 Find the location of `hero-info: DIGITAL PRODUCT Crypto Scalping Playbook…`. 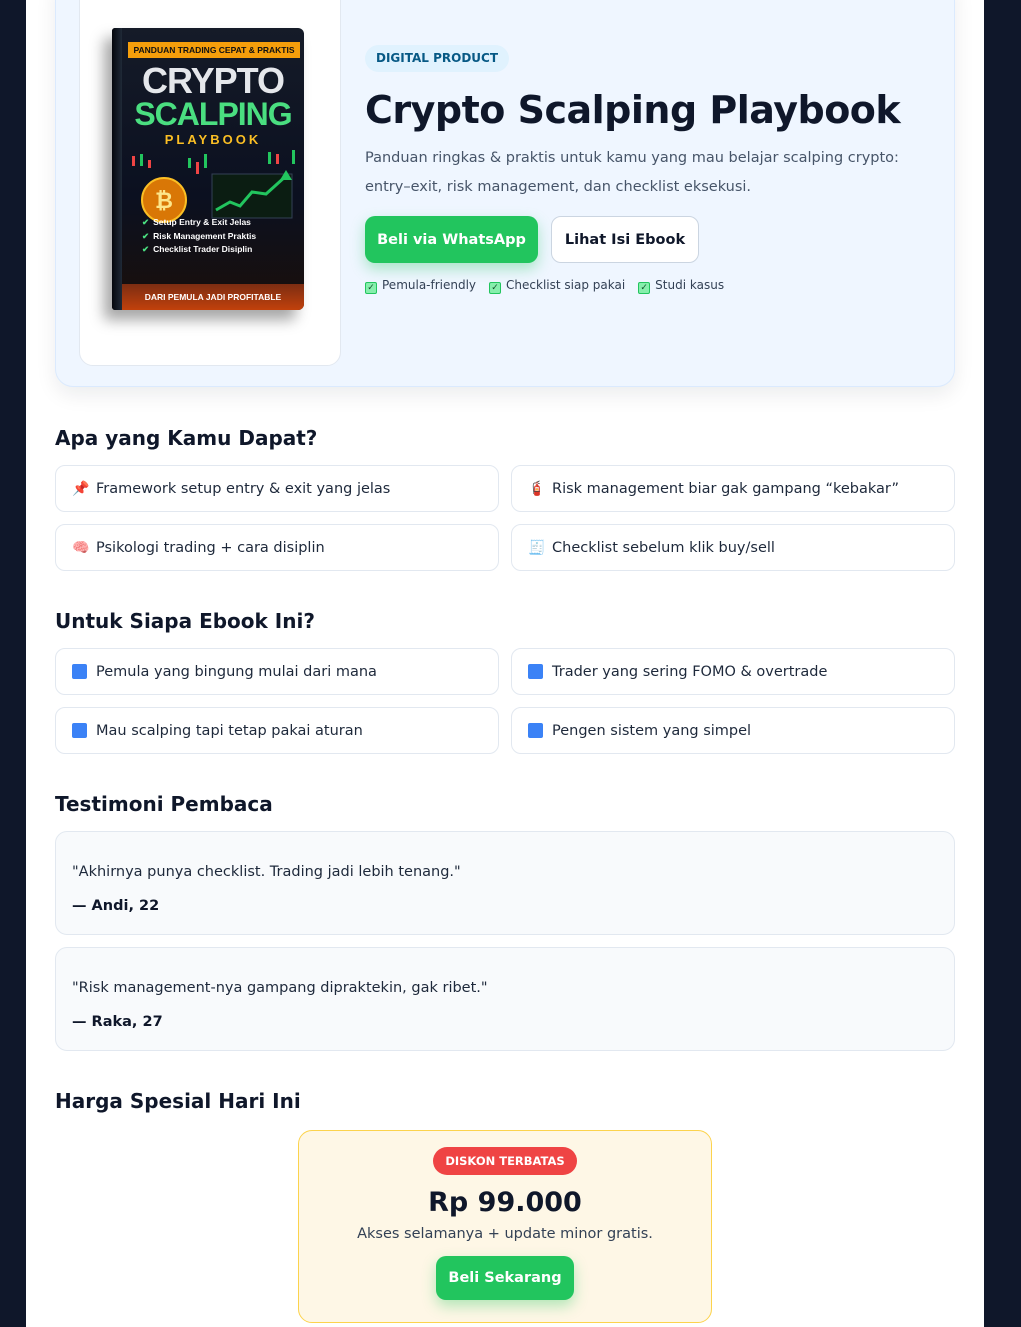

hero-info: DIGITAL PRODUCT Crypto Scalping Playbook… is located at coordinates (655, 169).